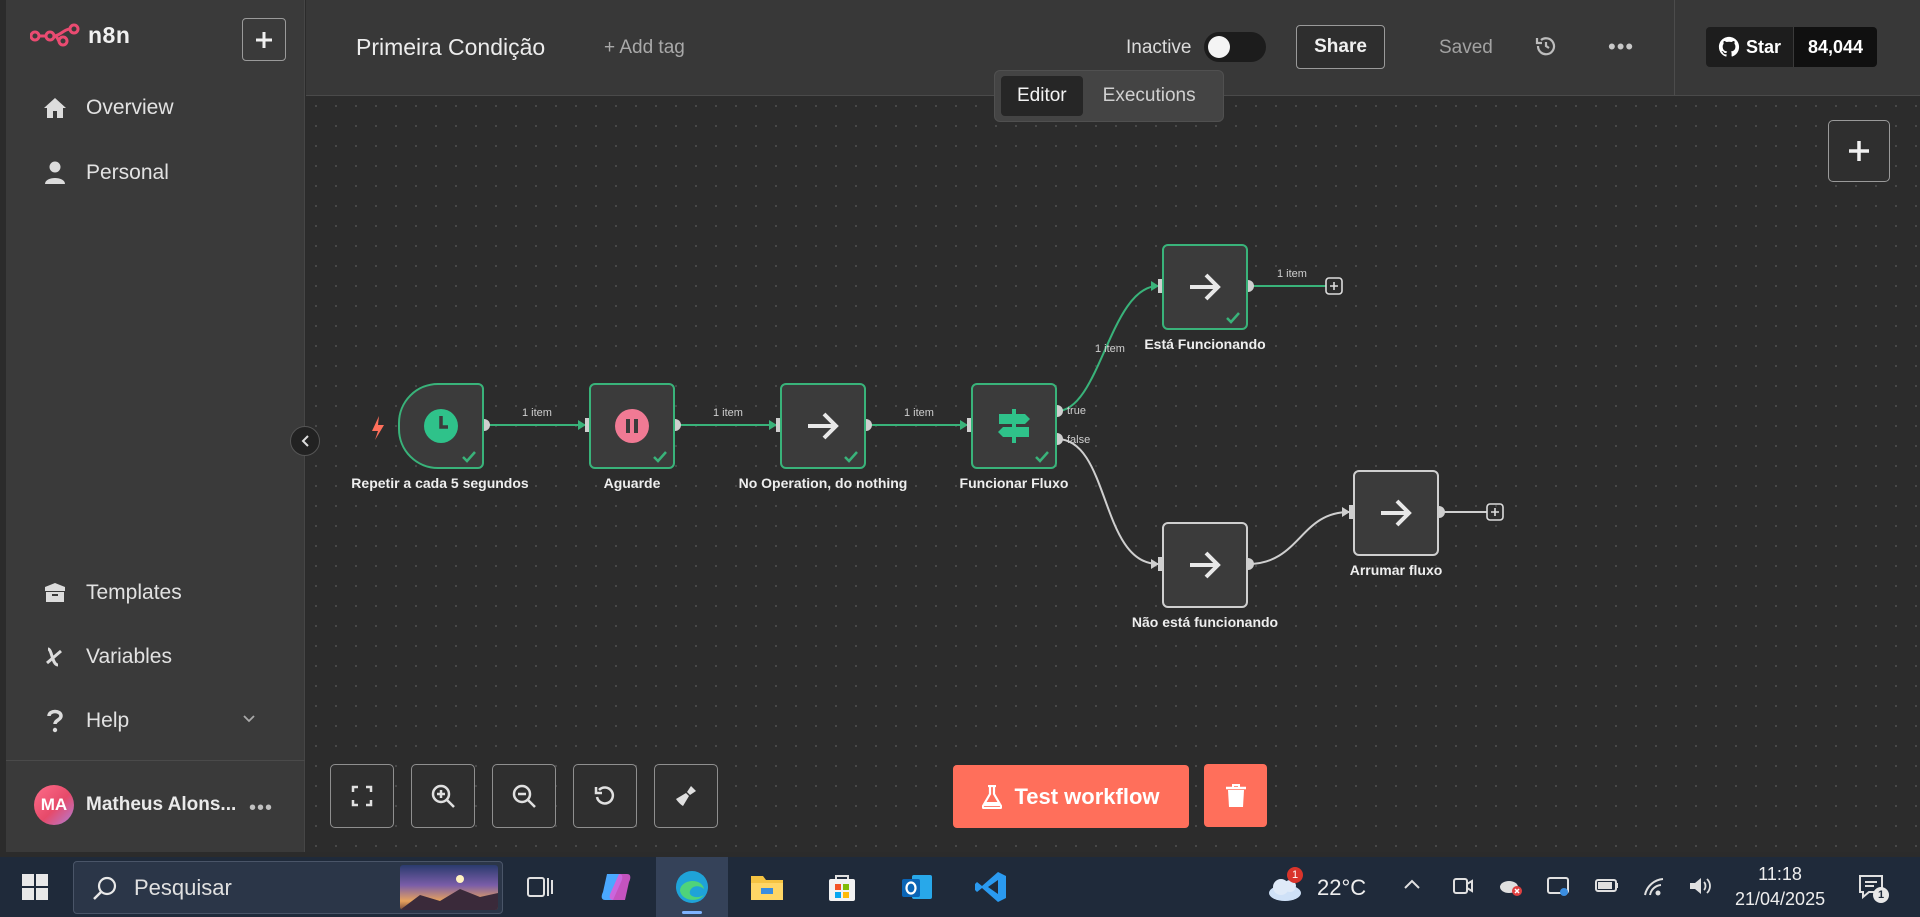 The width and height of the screenshot is (1920, 917). Describe the element at coordinates (1298, 538) in the screenshot. I see `connection-notok-fix` at that location.